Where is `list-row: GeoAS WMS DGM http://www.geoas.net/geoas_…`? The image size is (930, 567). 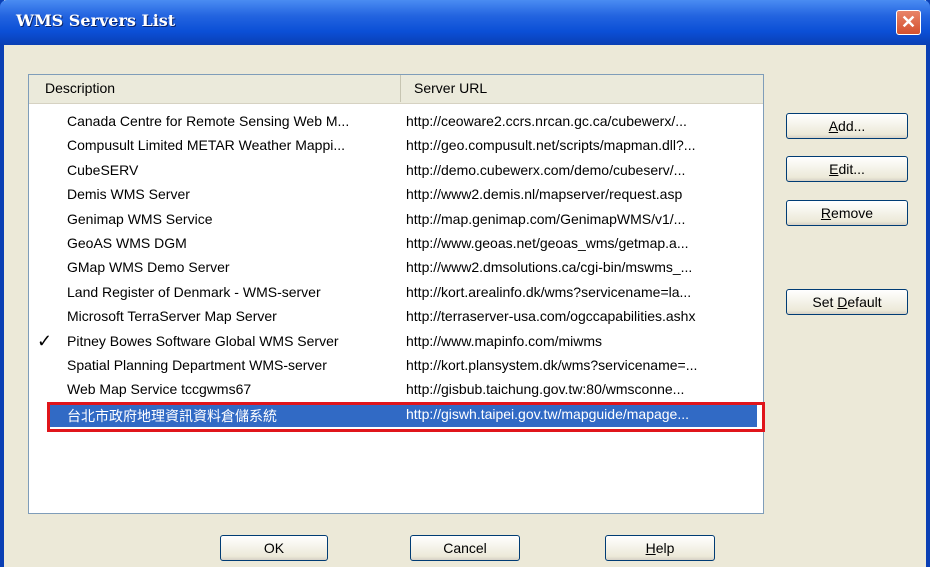 list-row: GeoAS WMS DGM http://www.geoas.net/geoas_… is located at coordinates (396, 244).